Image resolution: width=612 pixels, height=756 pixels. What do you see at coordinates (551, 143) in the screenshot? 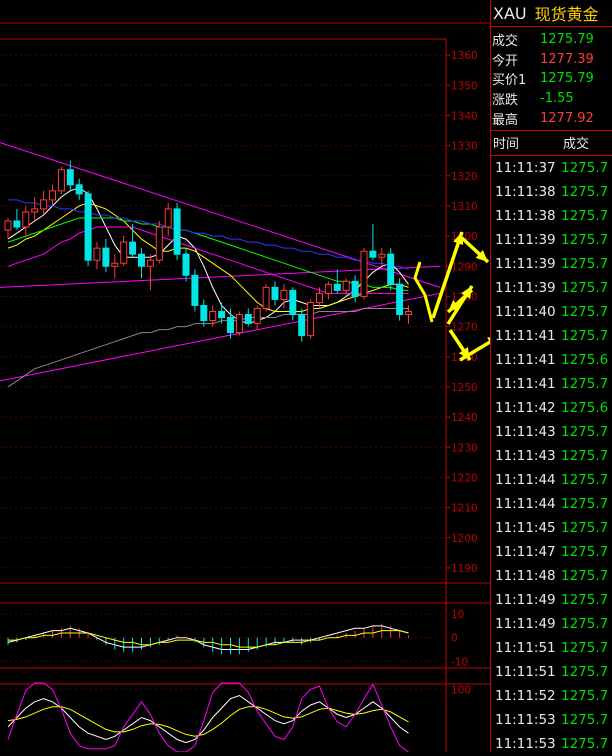
I see `tick-list-header: 时间 成交` at bounding box center [551, 143].